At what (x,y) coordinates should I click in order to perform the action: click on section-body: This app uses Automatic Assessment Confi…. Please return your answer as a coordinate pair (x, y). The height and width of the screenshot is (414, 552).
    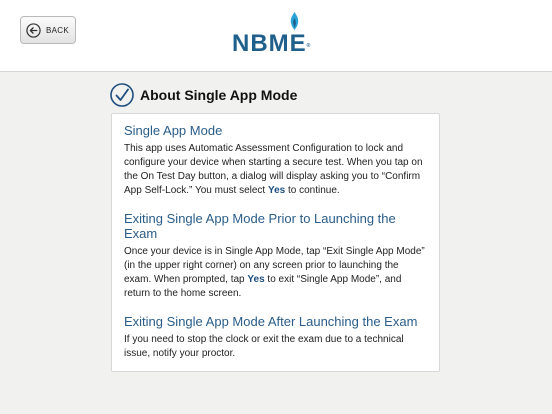
    Looking at the image, I should click on (275, 170).